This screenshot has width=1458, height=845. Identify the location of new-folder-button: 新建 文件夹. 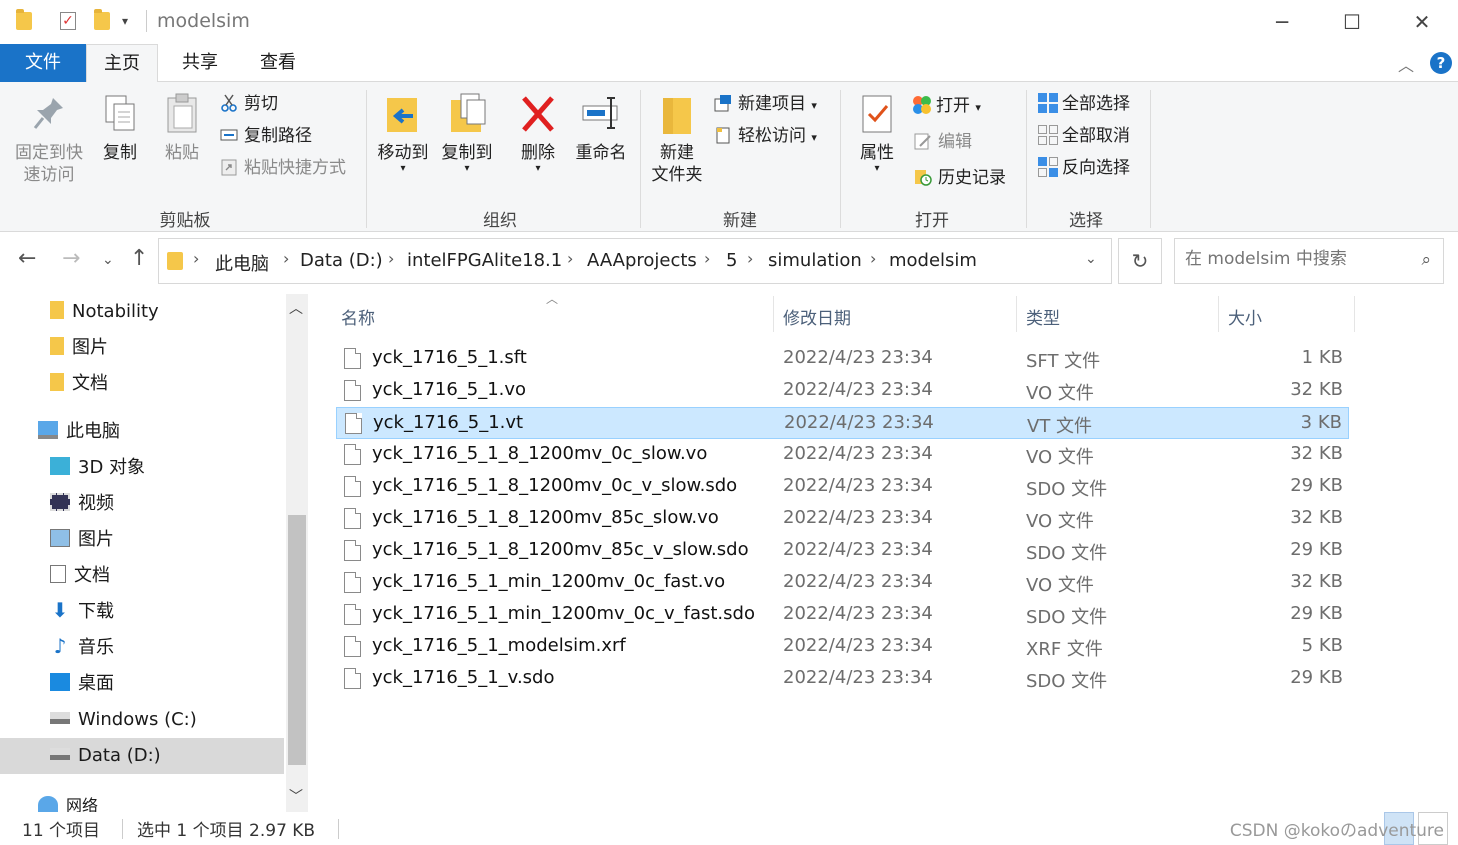
(677, 138).